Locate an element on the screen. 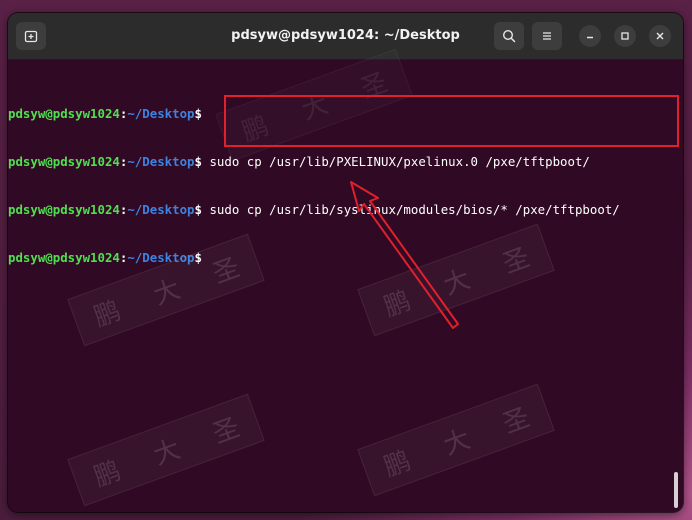  minimize-icon is located at coordinates (590, 37).